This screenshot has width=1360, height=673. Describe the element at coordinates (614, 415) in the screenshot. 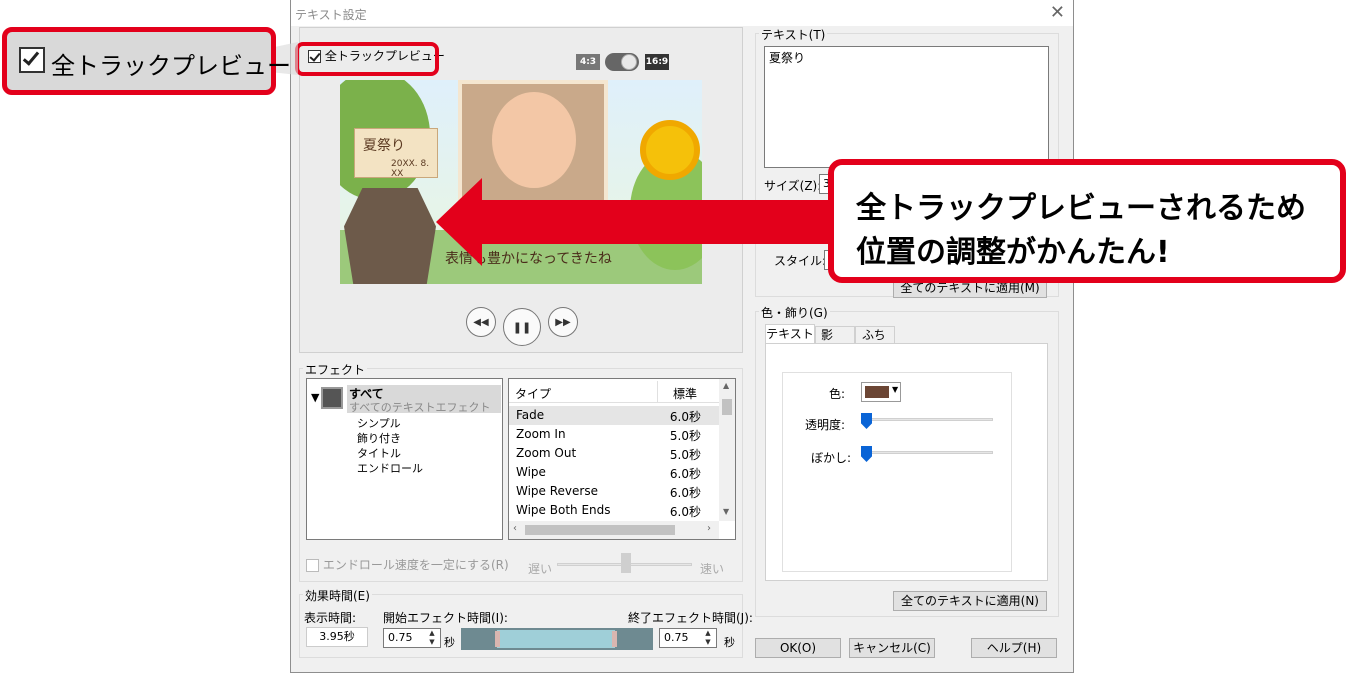

I see `effect-row: Fade 6.0秒` at that location.